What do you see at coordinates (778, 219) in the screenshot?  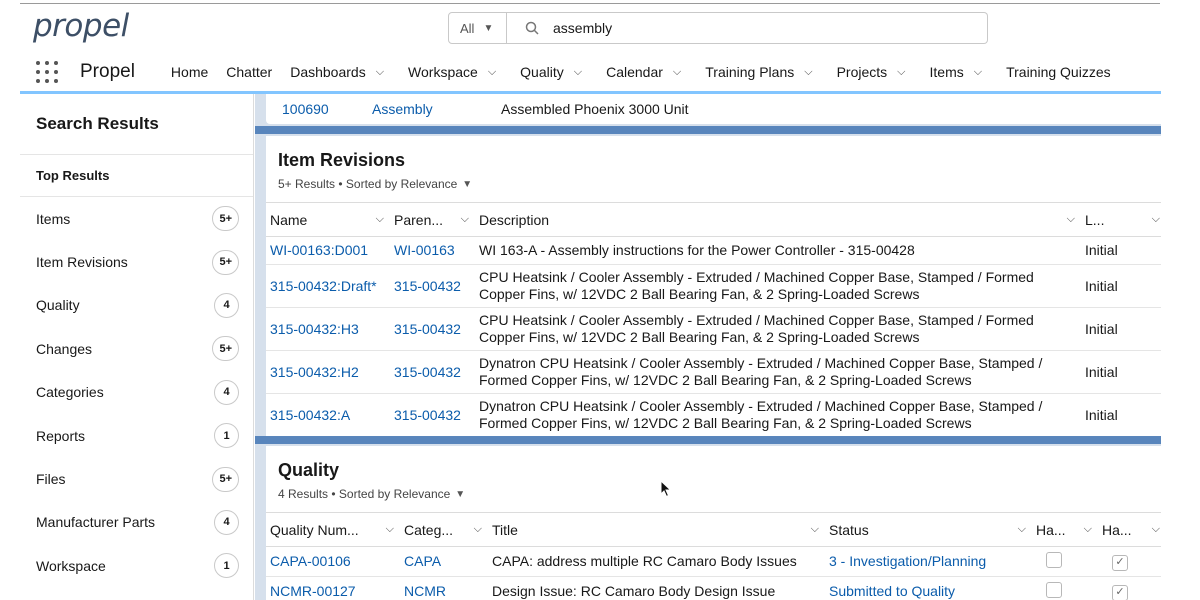 I see `column-header: Description ⌵` at bounding box center [778, 219].